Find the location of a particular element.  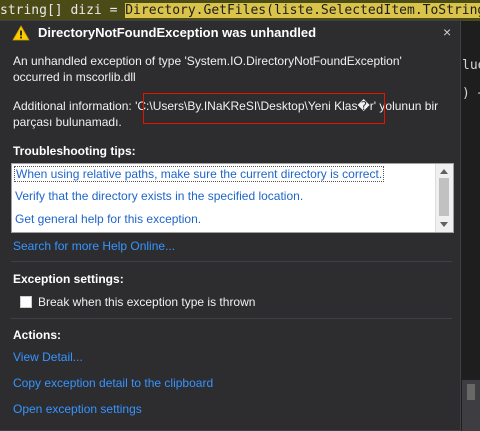

additional-label: Additional information: is located at coordinates (74, 106).